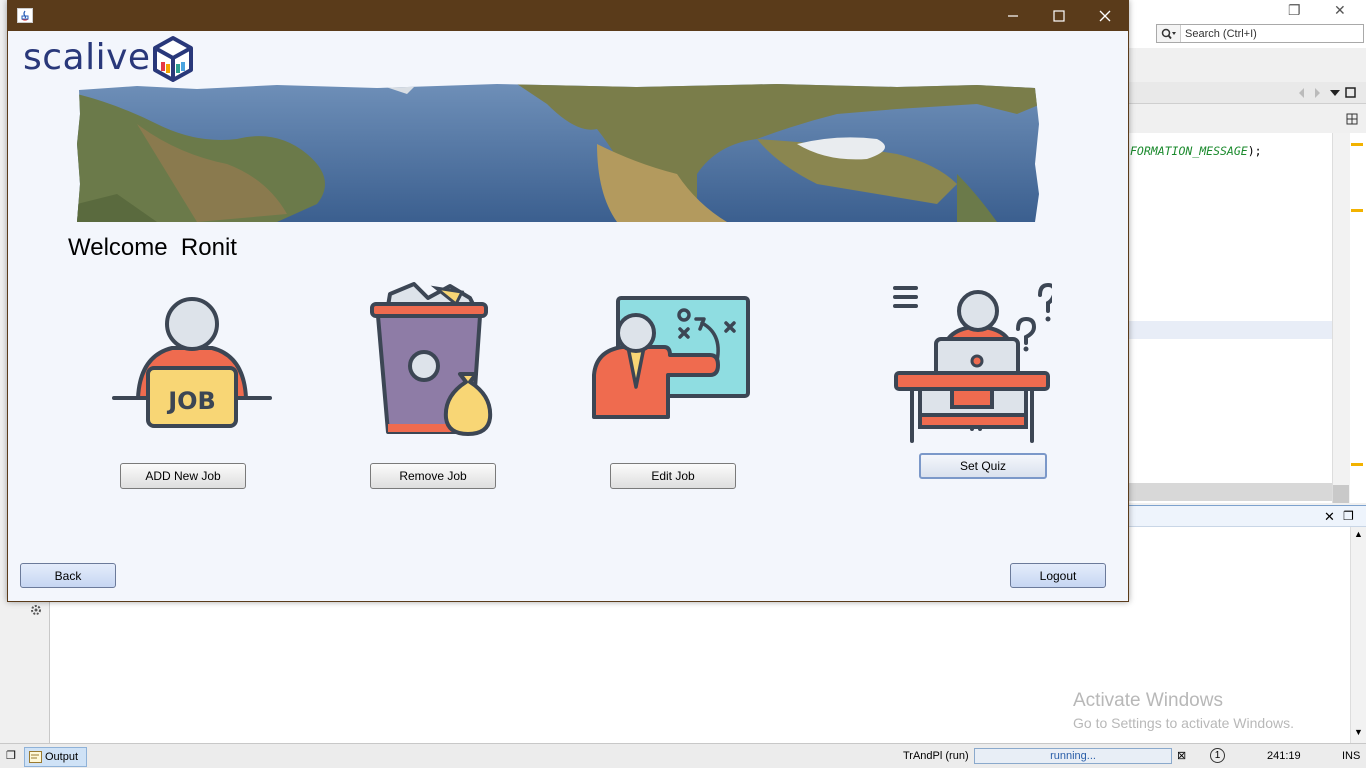  Describe the element at coordinates (192, 362) in the screenshot. I see `job-seeker-icon: JOB` at that location.